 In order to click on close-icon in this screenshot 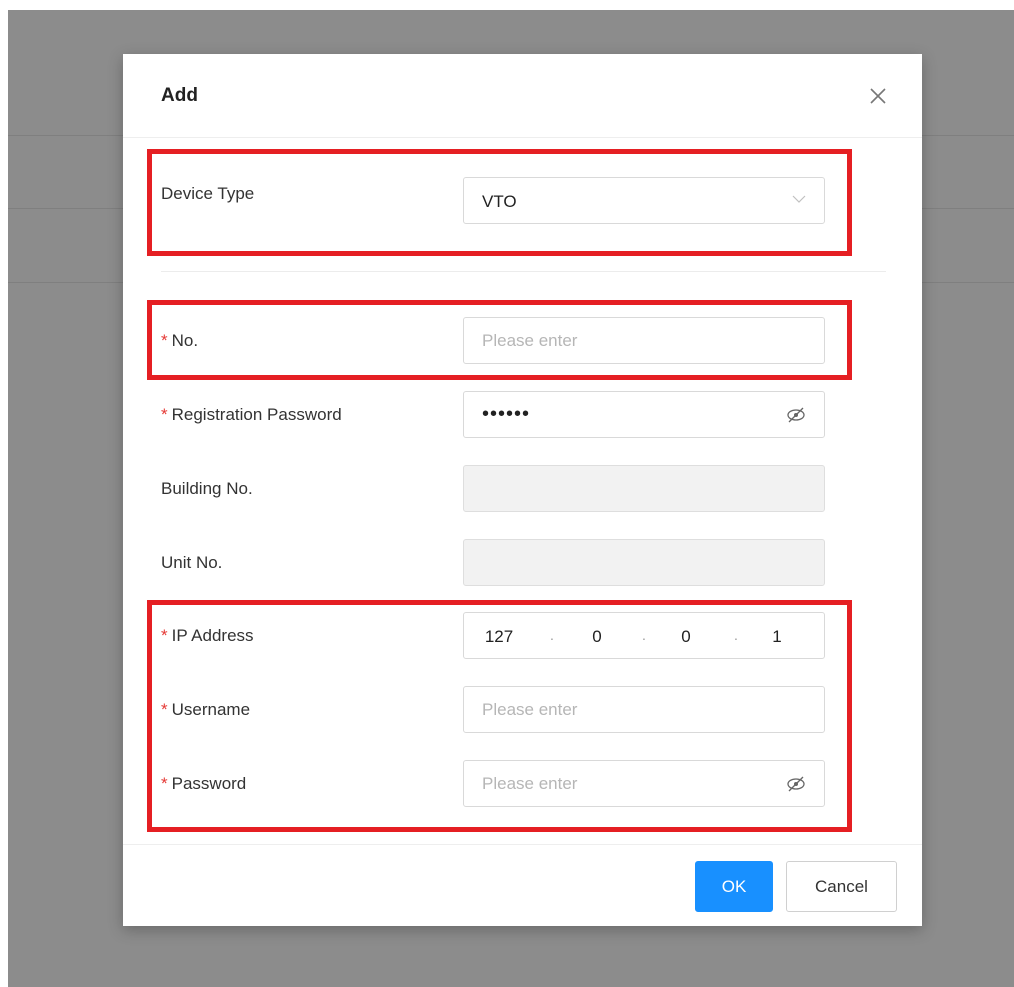, I will do `click(878, 96)`.